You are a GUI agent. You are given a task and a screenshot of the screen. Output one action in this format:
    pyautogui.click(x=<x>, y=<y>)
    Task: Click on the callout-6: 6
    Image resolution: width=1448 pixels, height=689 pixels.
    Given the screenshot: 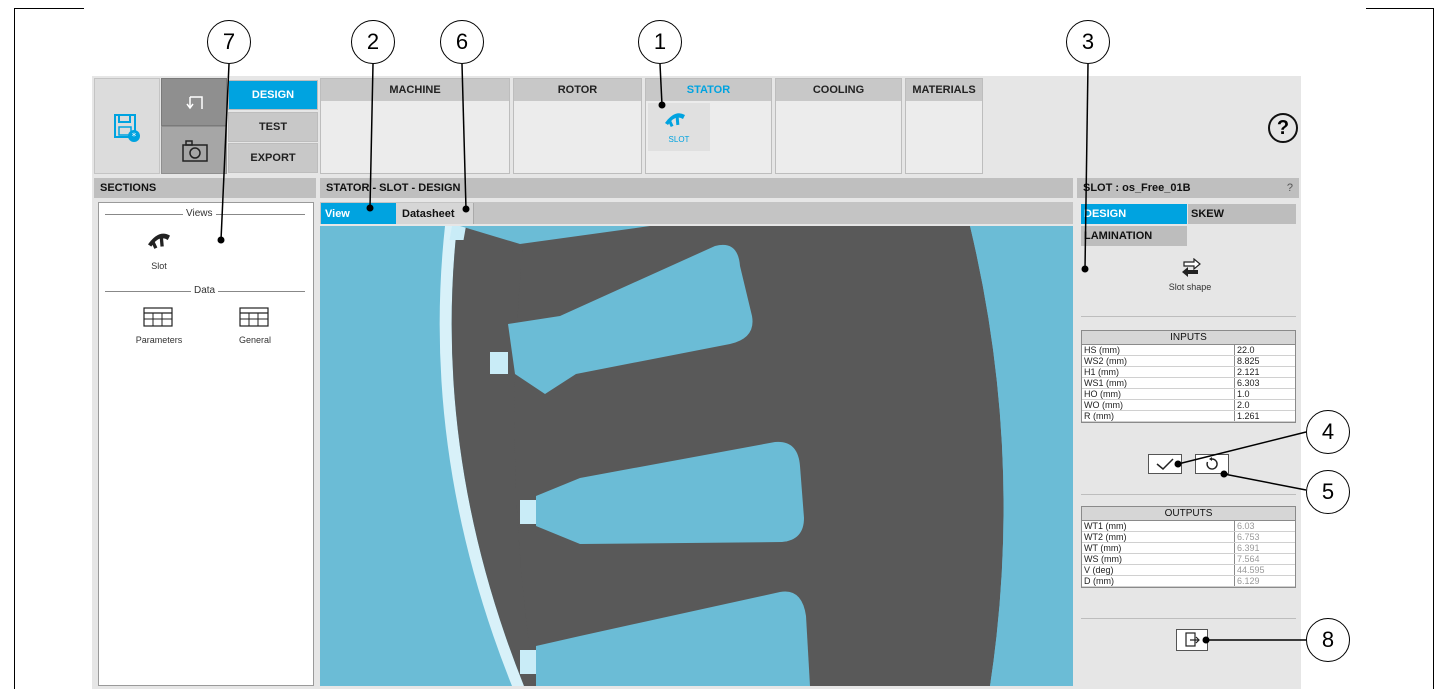 What is the action you would take?
    pyautogui.click(x=462, y=42)
    